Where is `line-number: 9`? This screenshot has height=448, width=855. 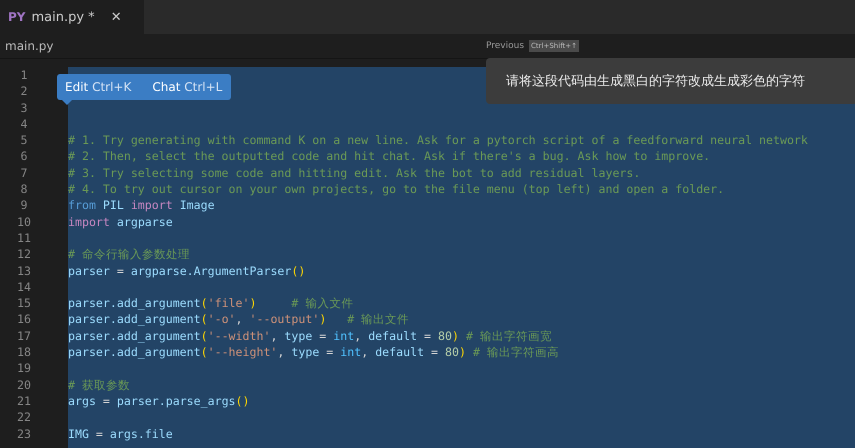 line-number: 9 is located at coordinates (24, 205).